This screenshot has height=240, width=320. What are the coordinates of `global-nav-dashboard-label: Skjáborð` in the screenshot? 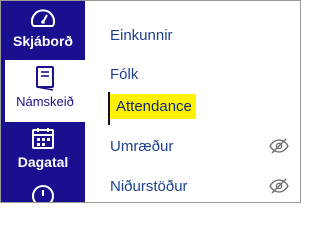 It's located at (43, 41).